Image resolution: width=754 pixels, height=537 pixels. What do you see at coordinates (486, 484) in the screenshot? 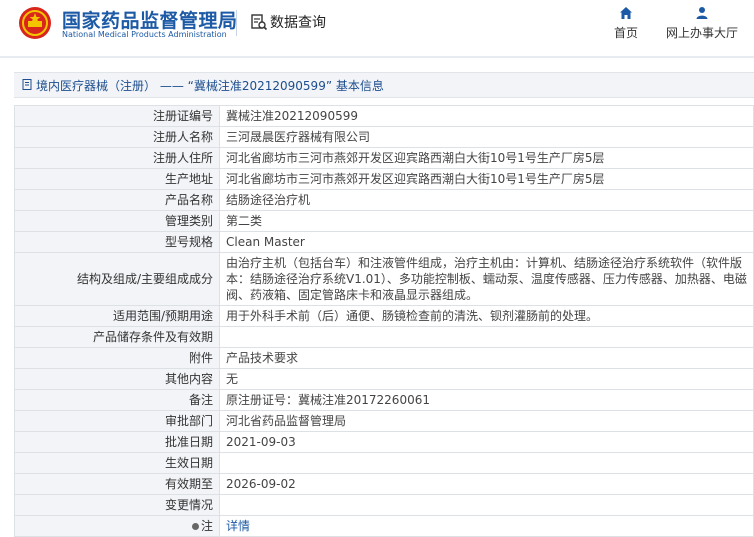
I see `row-value: 2026-09-02` at bounding box center [486, 484].